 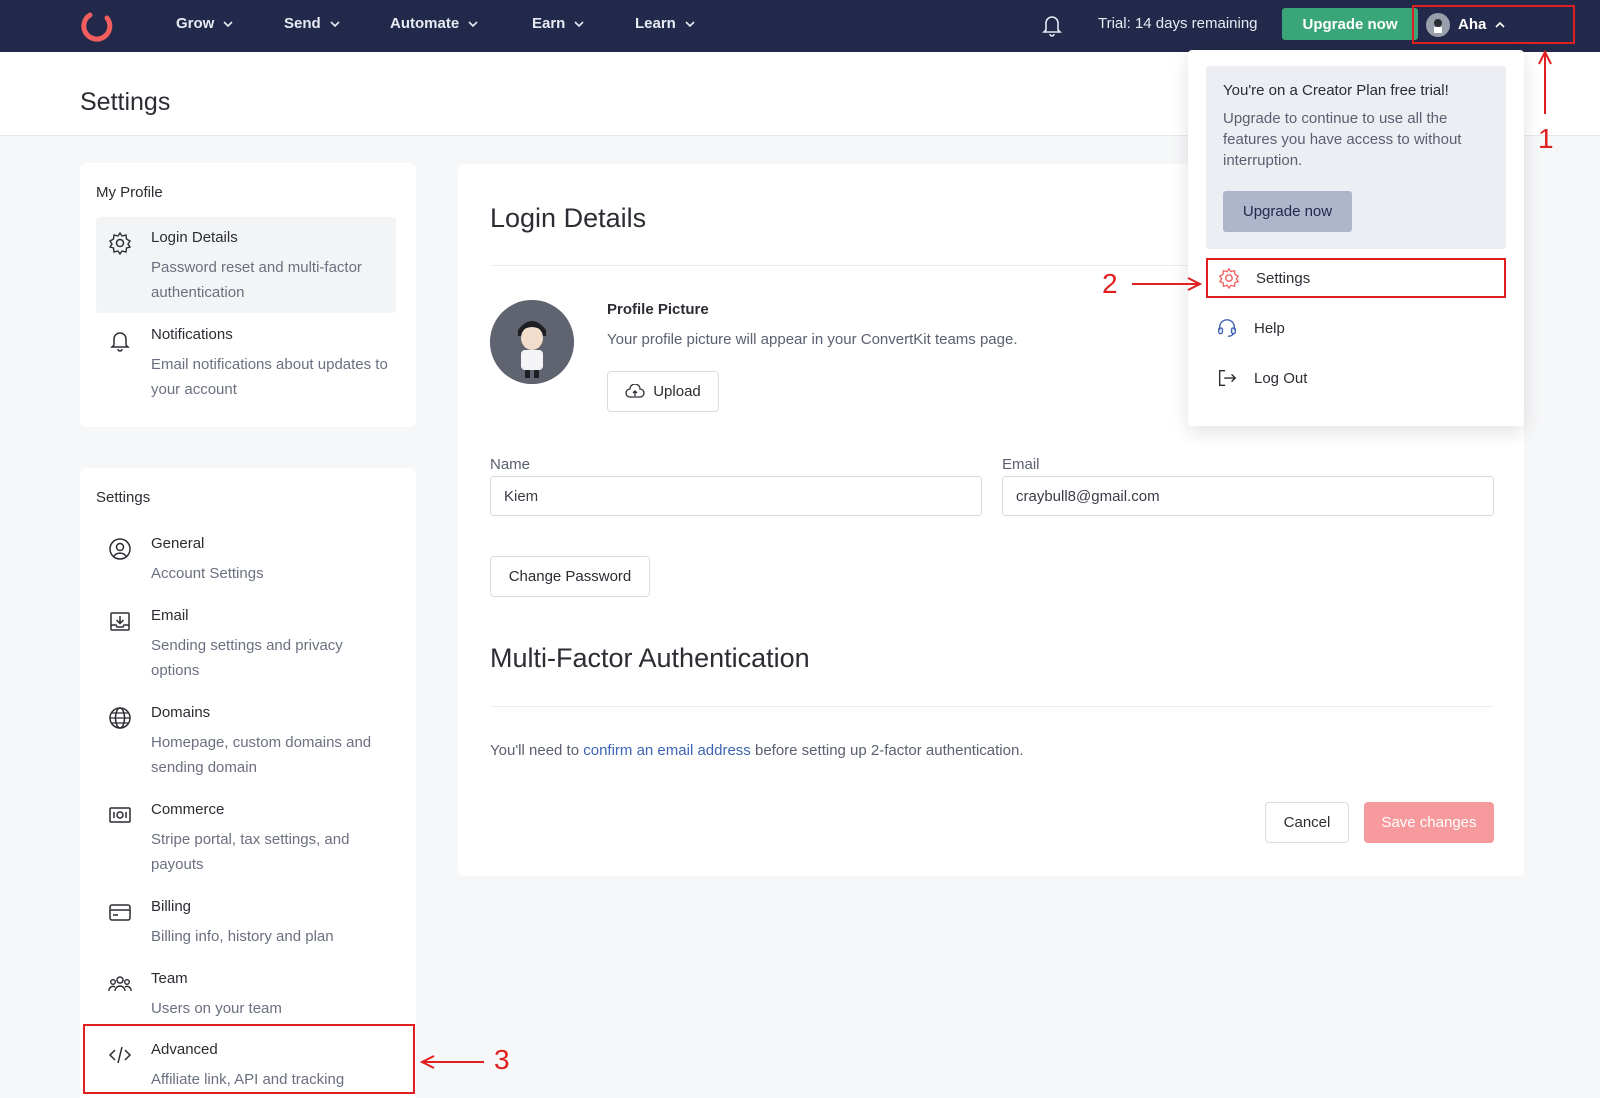 I want to click on mfa-heading: Multi-Factor Authentication, so click(x=650, y=658).